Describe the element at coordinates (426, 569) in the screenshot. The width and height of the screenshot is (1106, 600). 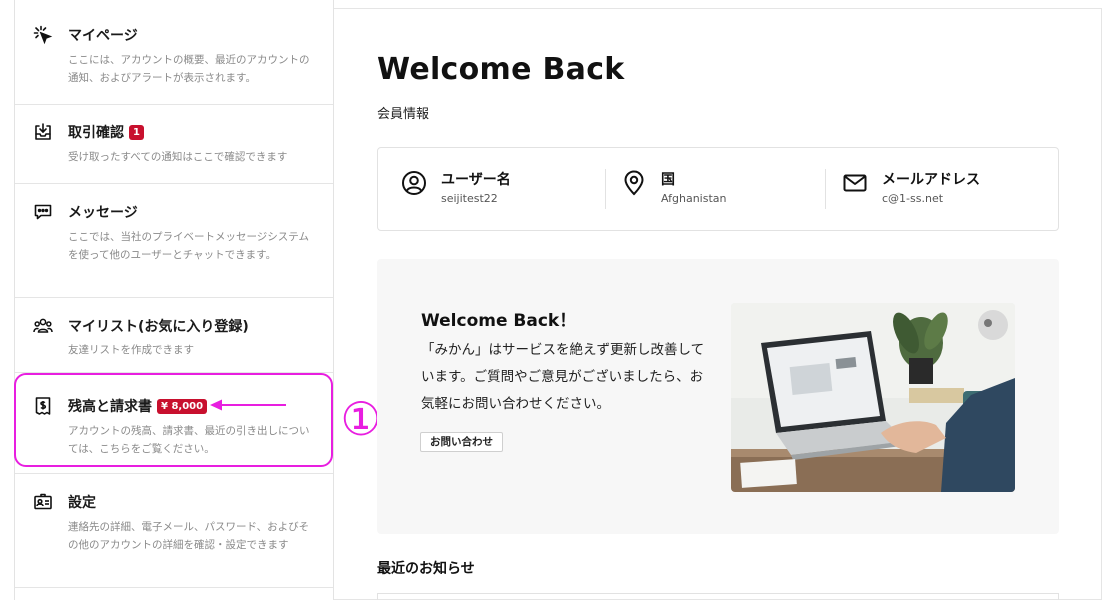
I see `news-section-title: 最近のお知らせ` at that location.